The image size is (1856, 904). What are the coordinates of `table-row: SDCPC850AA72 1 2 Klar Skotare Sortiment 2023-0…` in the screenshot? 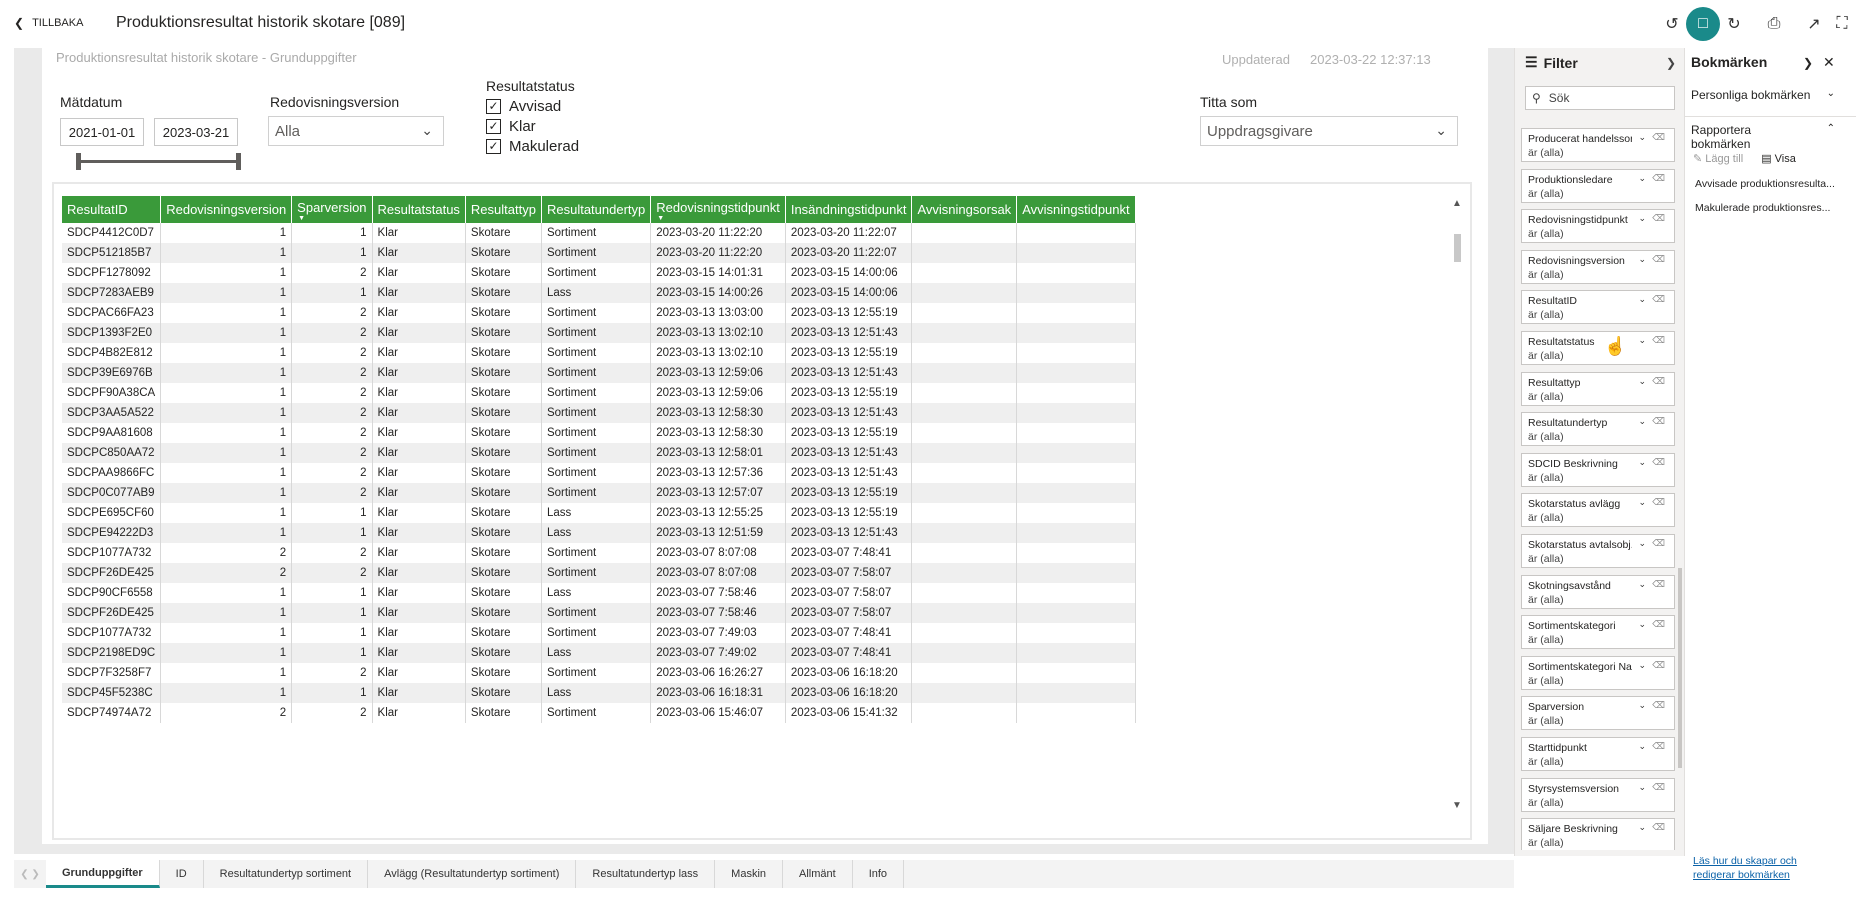 It's located at (599, 453).